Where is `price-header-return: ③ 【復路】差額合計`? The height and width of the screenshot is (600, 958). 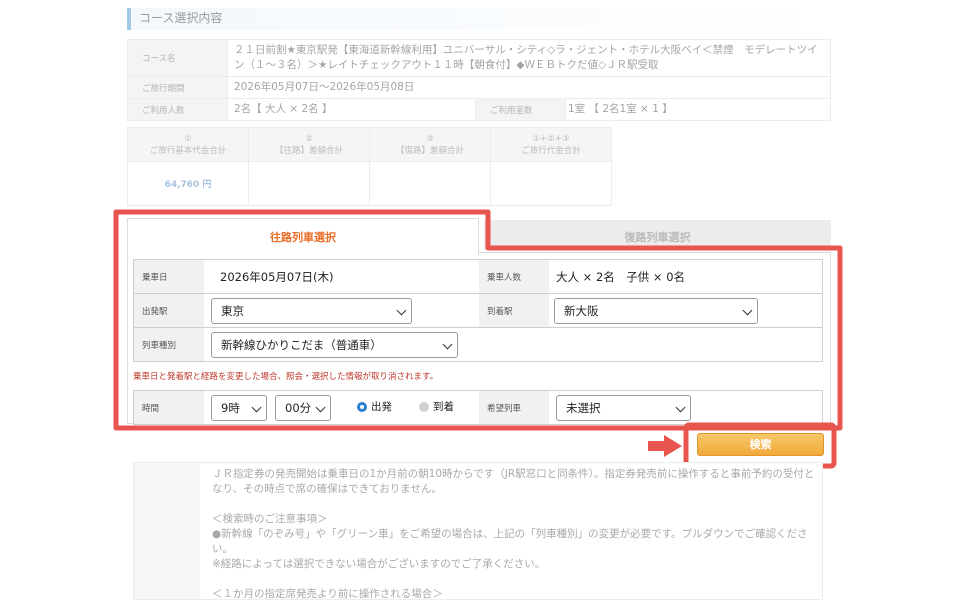
price-header-return: ③ 【復路】差額合計 is located at coordinates (430, 144).